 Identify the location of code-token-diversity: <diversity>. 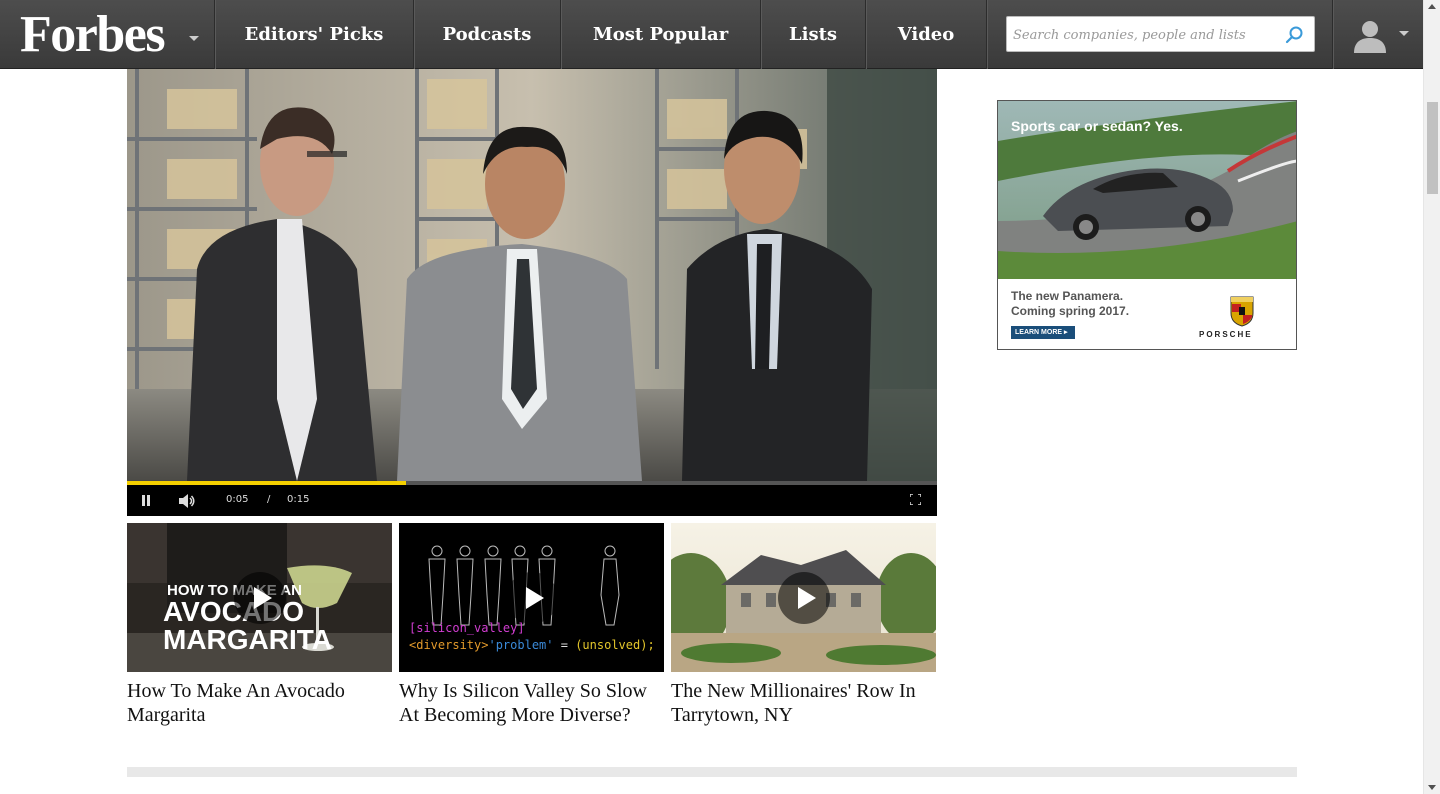
(448, 645).